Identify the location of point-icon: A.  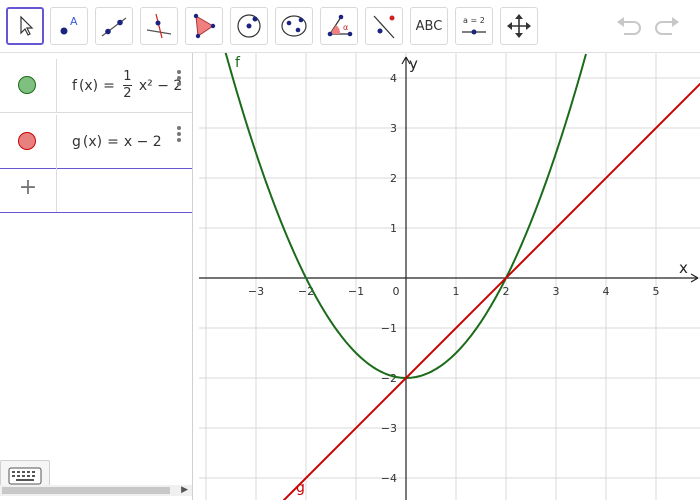
(69, 25).